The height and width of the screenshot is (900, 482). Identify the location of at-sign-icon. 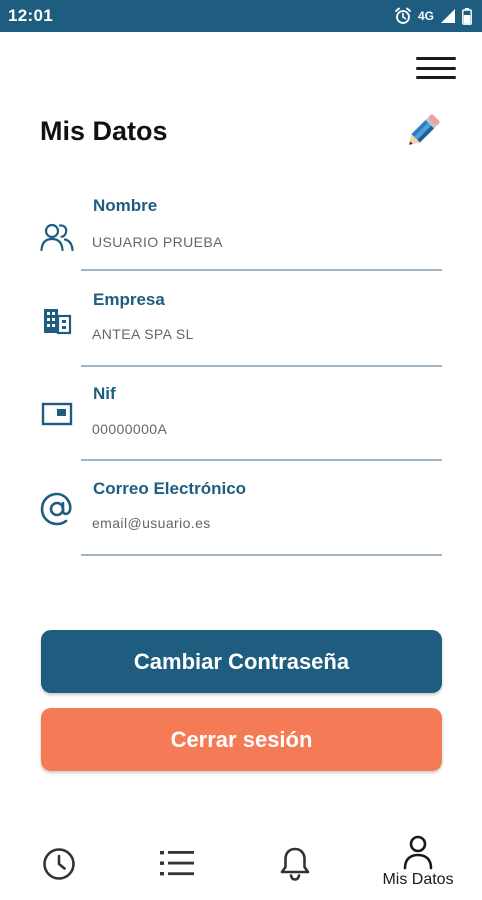
(57, 509).